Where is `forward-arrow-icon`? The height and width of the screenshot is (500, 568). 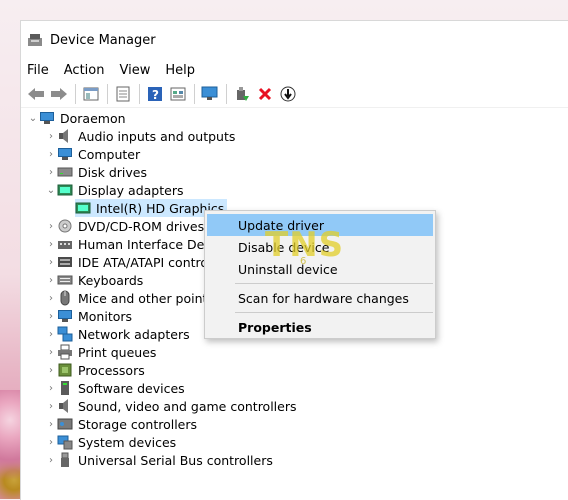
forward-arrow-icon is located at coordinates (59, 94).